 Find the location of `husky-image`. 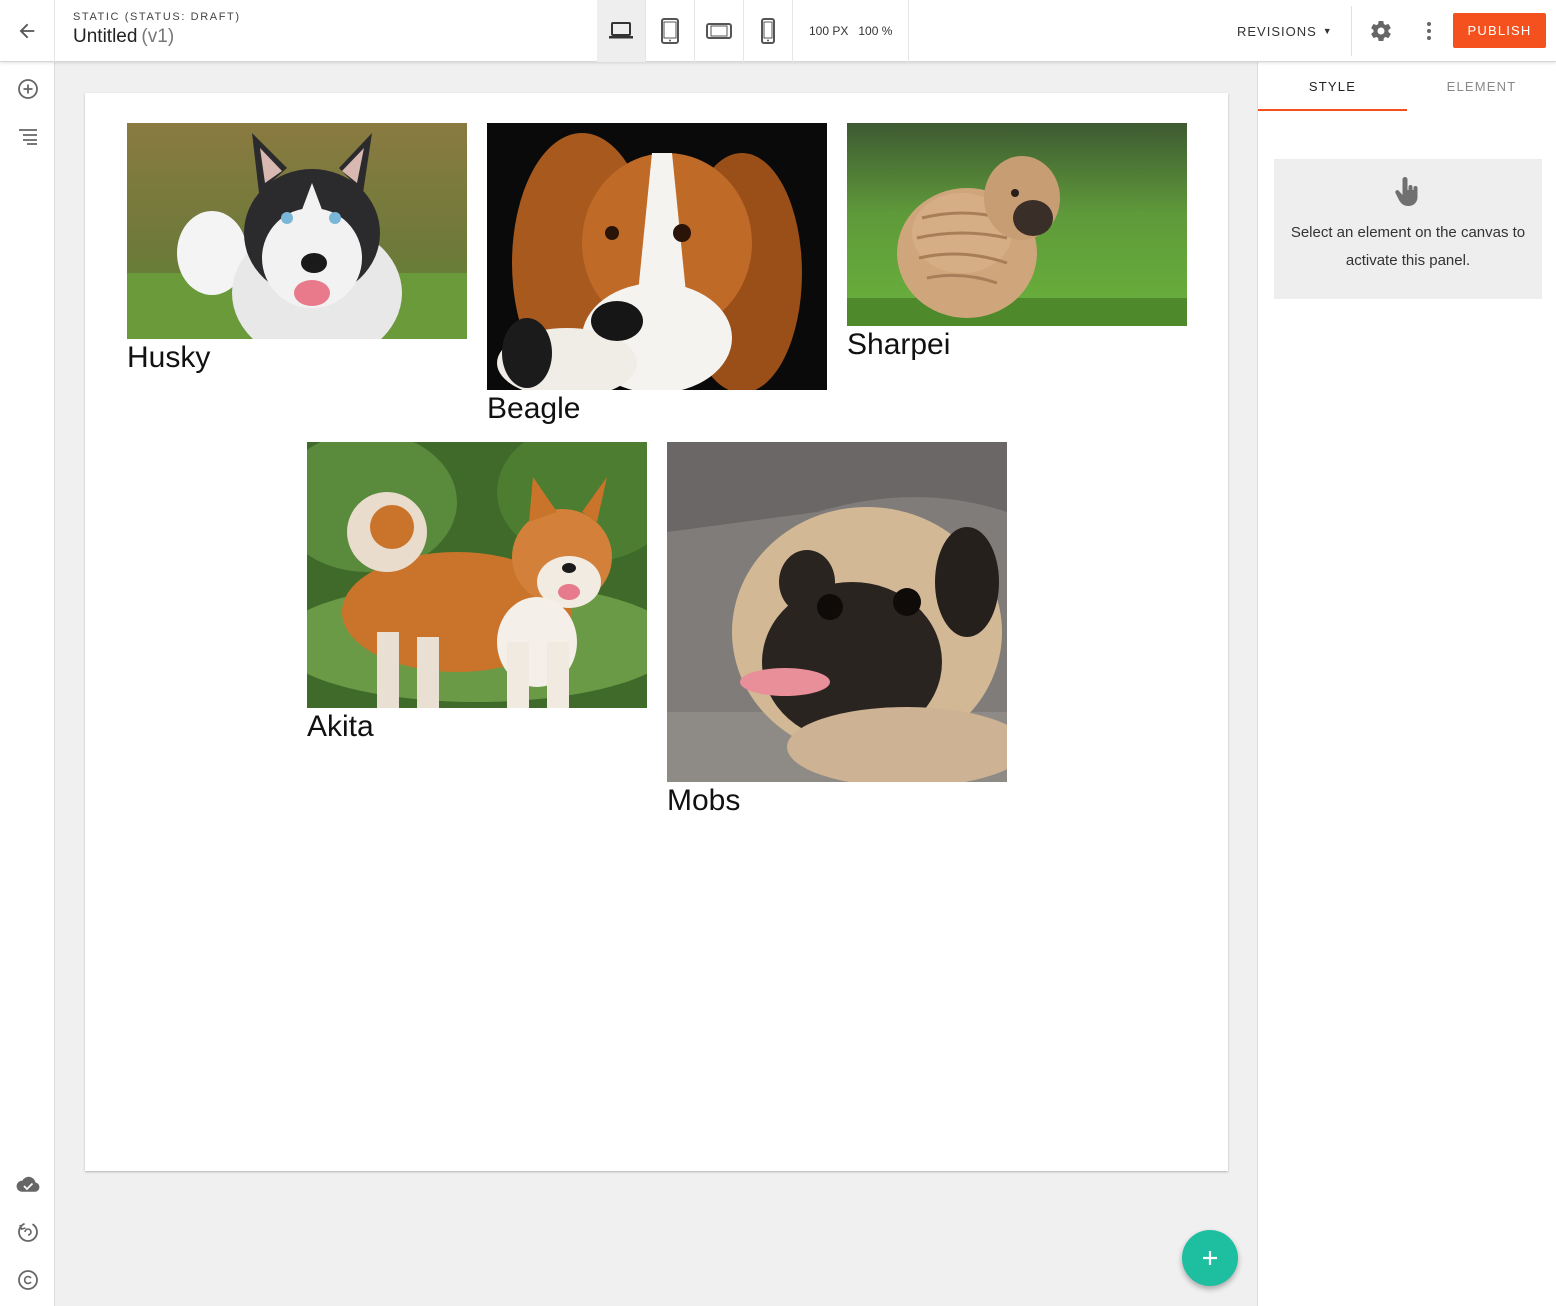

husky-image is located at coordinates (297, 231).